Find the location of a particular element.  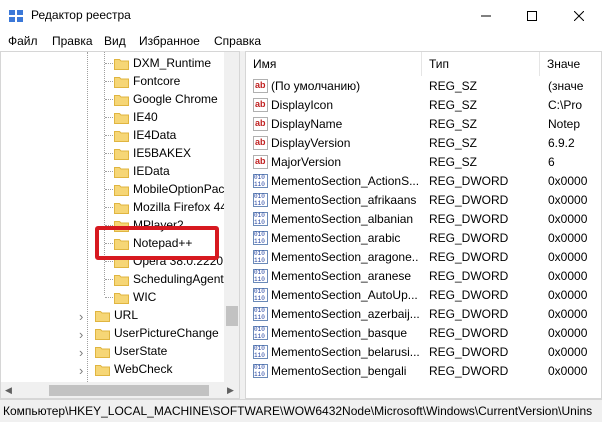

menu-favorites: Избранное is located at coordinates (169, 41).